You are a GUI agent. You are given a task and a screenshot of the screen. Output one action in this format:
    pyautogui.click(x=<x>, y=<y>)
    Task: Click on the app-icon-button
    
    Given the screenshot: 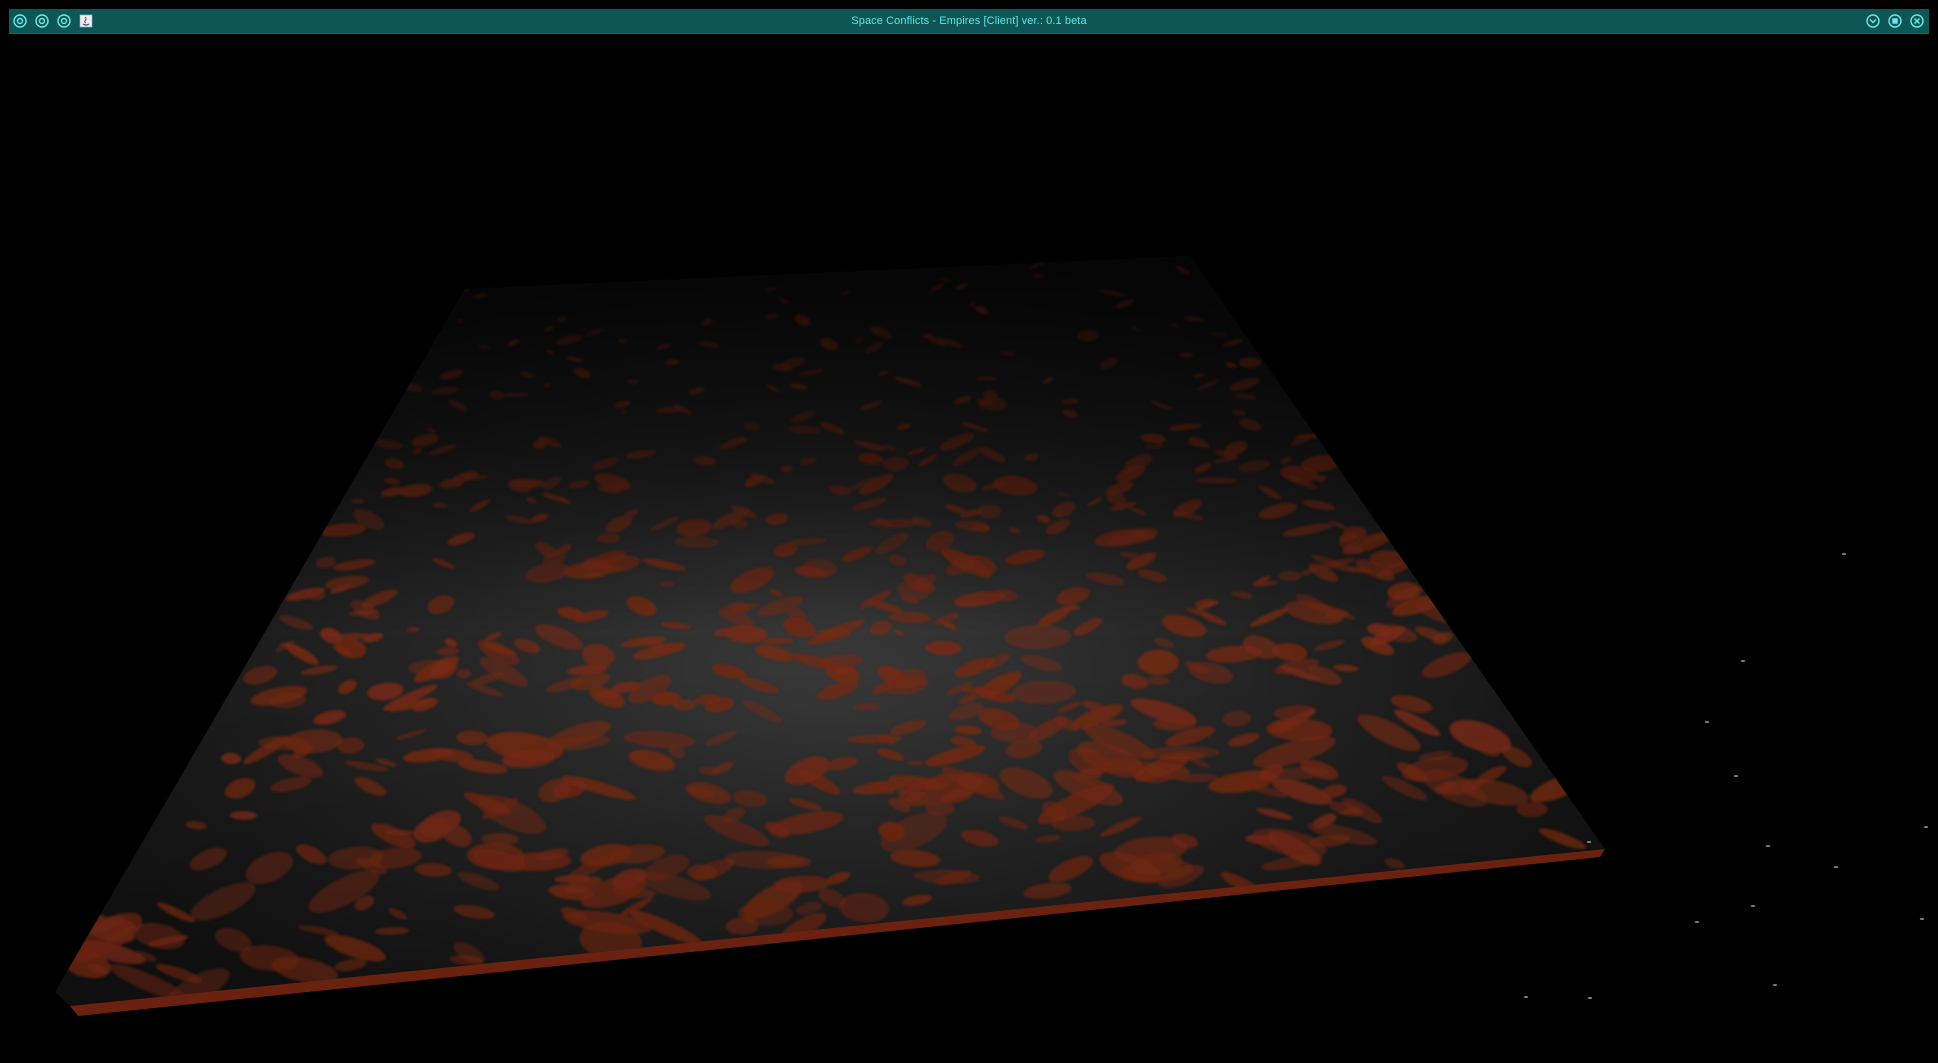 What is the action you would take?
    pyautogui.click(x=86, y=21)
    